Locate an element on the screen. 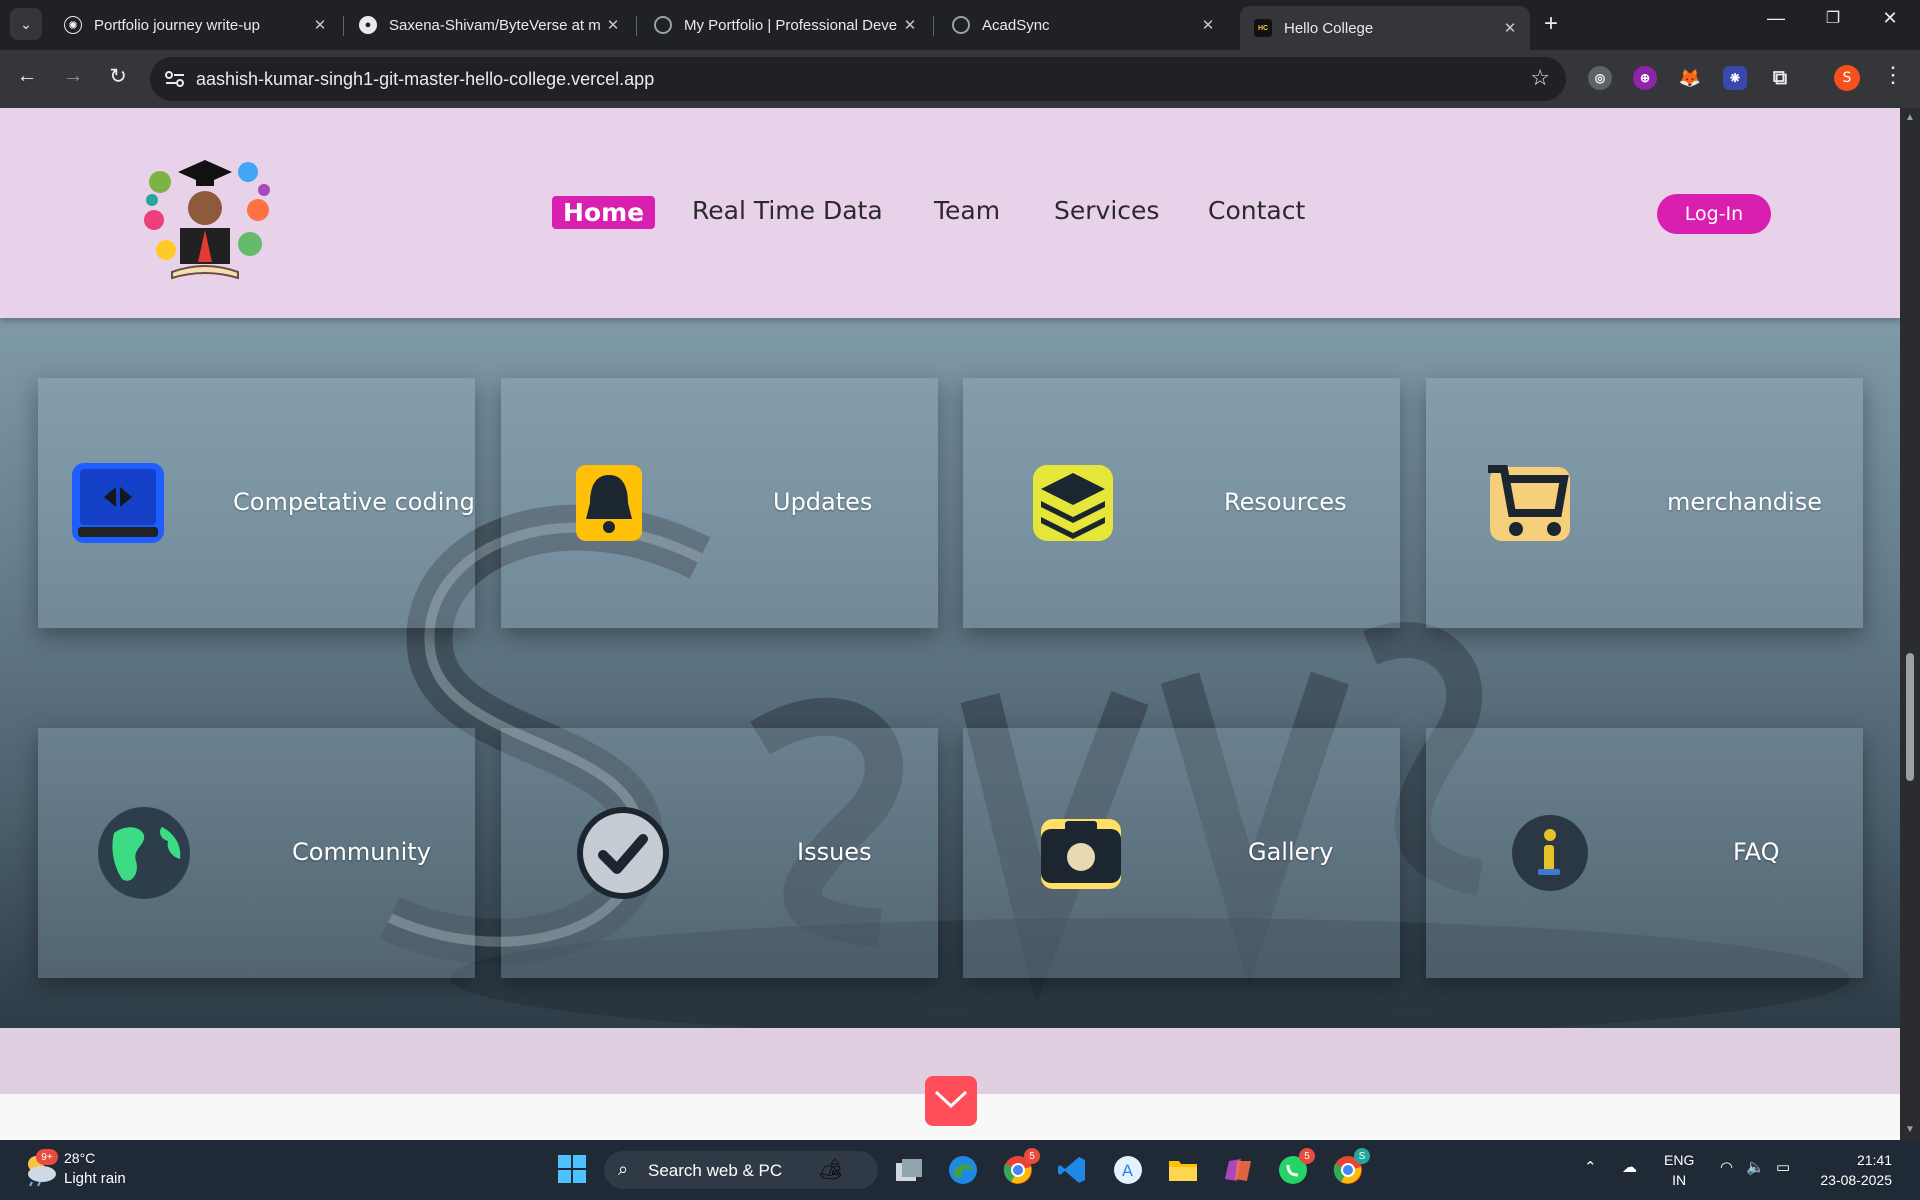 The image size is (1920, 1200). weather-alert-badge: 9+ is located at coordinates (47, 1157).